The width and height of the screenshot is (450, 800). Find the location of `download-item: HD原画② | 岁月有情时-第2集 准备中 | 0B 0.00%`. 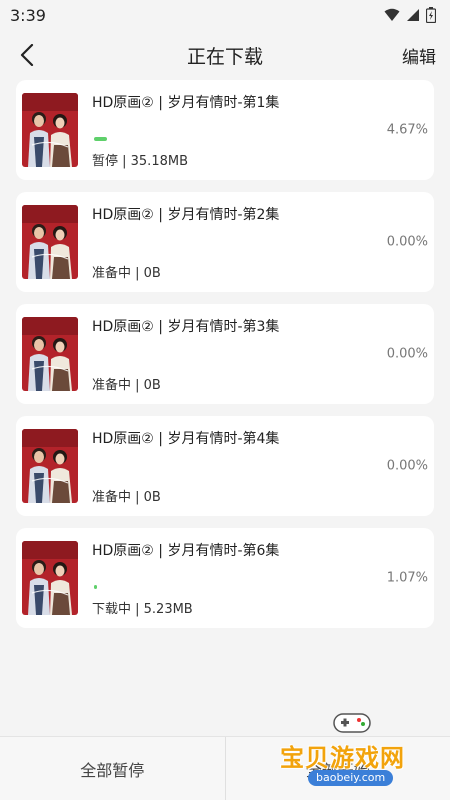

download-item: HD原画② | 岁月有情时-第2集 准备中 | 0B 0.00% is located at coordinates (225, 242).